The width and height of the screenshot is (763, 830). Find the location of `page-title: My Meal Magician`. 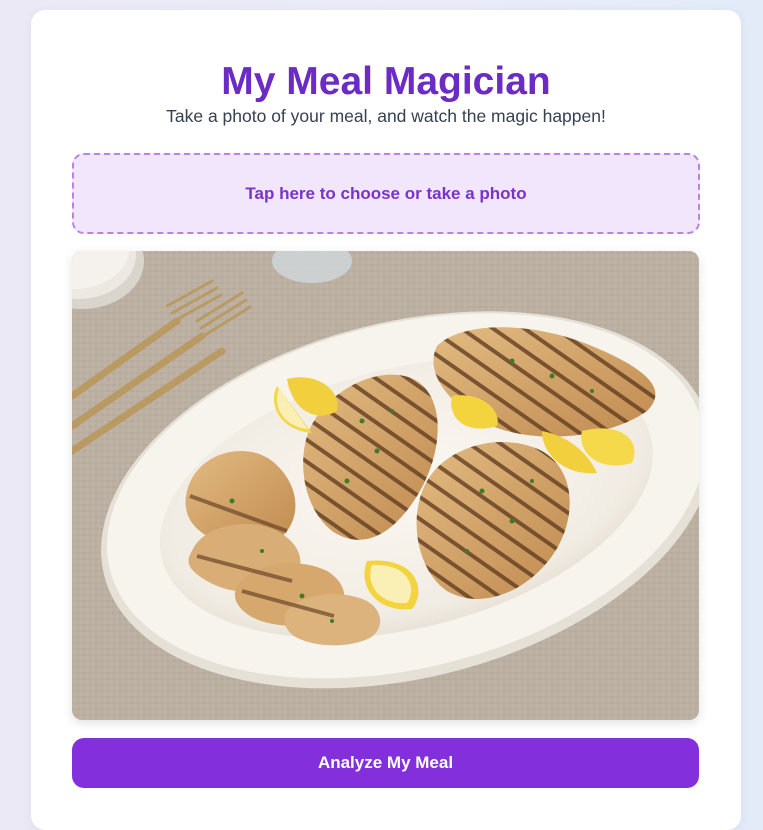

page-title: My Meal Magician is located at coordinates (386, 81).